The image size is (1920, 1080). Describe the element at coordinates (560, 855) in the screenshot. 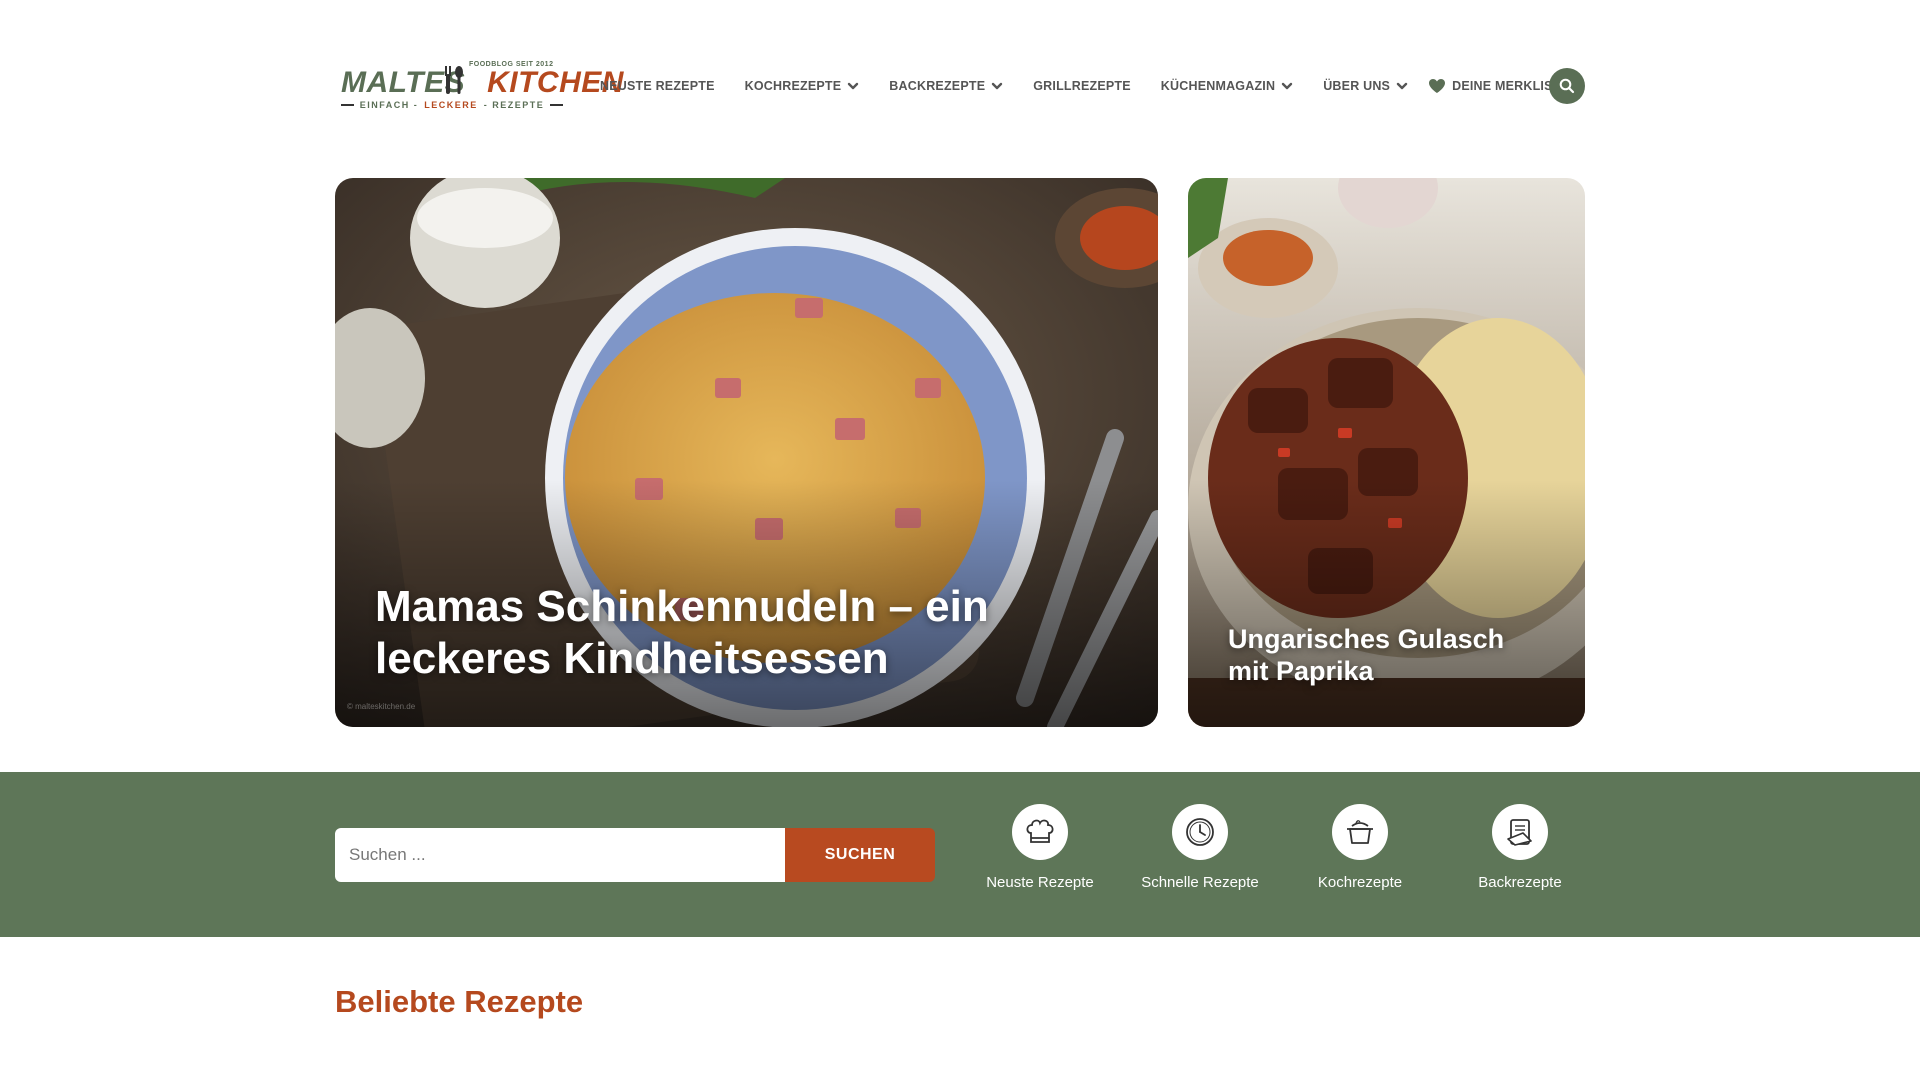

I see `search-input` at that location.